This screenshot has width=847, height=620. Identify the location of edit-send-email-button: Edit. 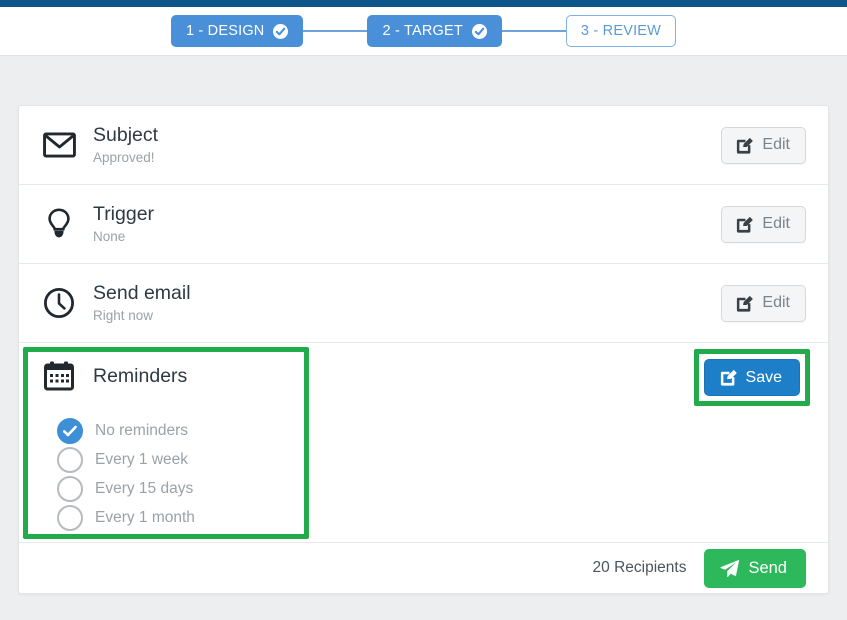
(763, 303).